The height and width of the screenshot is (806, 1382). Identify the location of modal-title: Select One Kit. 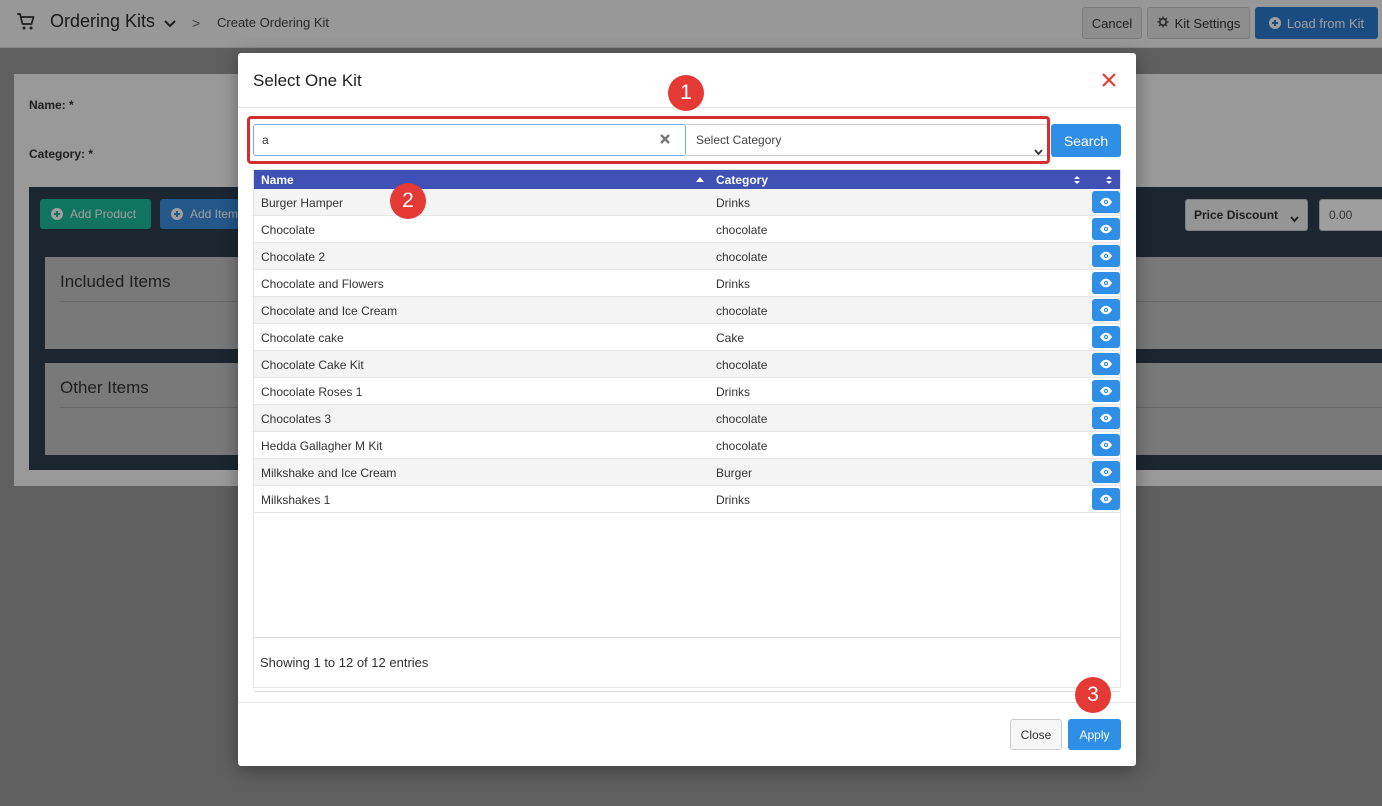
(307, 80).